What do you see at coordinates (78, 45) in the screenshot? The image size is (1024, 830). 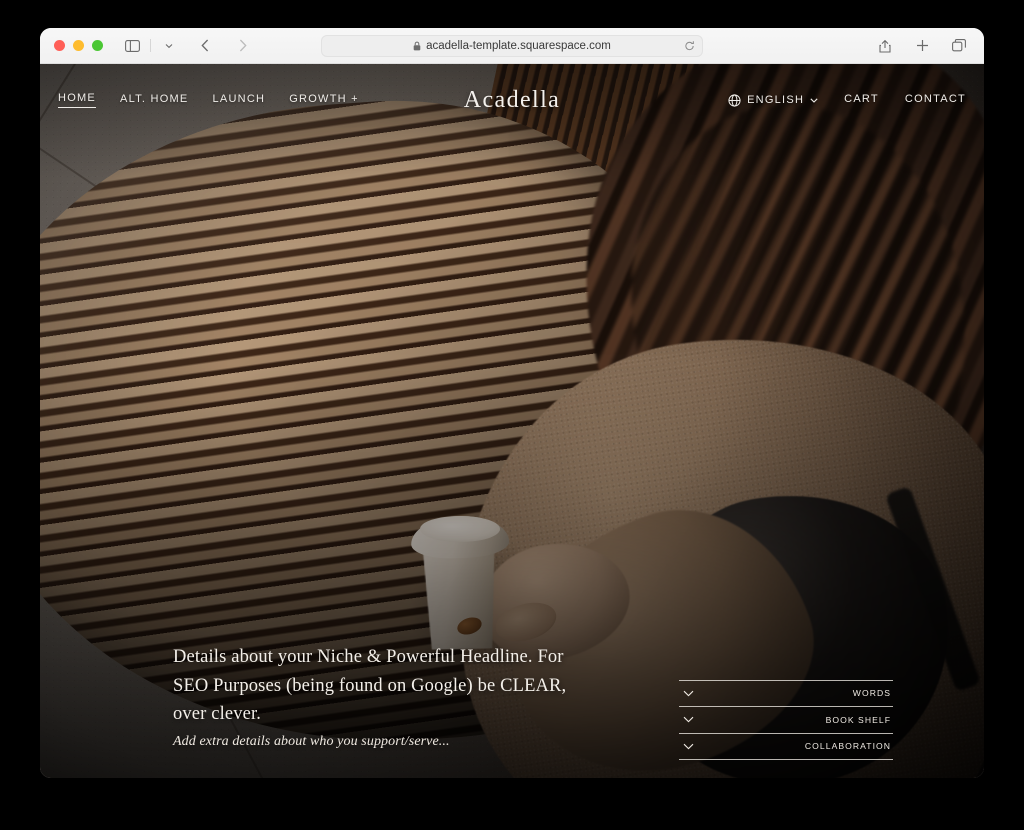 I see `minimize-window-button` at bounding box center [78, 45].